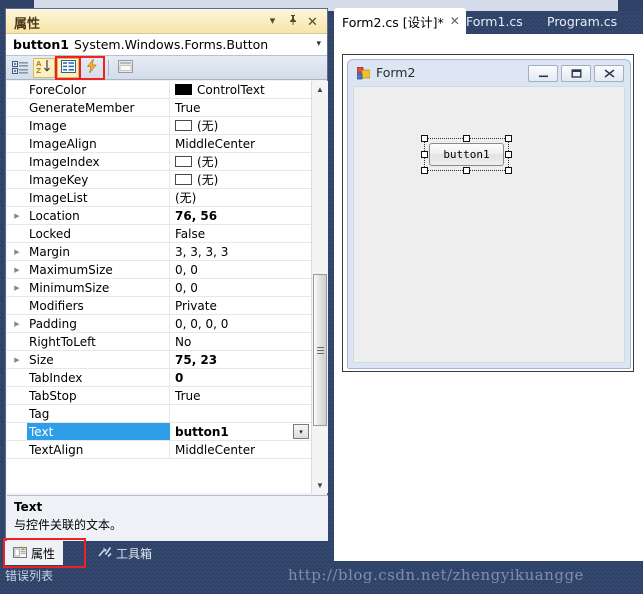 The width and height of the screenshot is (643, 594). I want to click on properties-scrollbar: ▲ ▼, so click(319, 287).